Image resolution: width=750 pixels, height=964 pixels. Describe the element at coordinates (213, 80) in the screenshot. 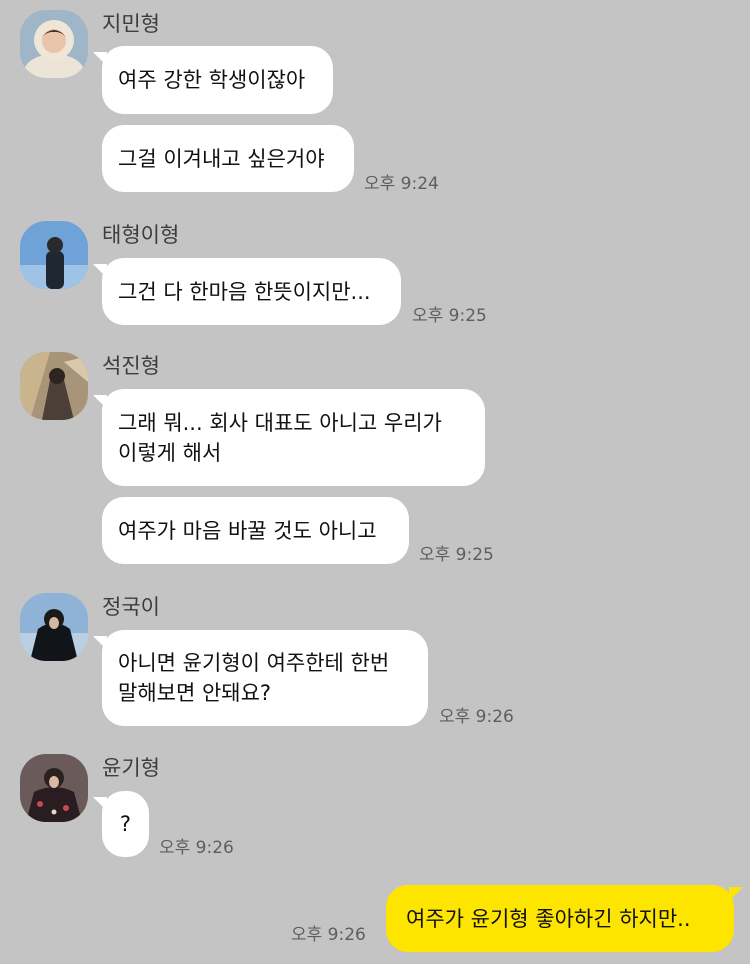

I see `message-bubble: 여주 강한 학생이잖아` at that location.